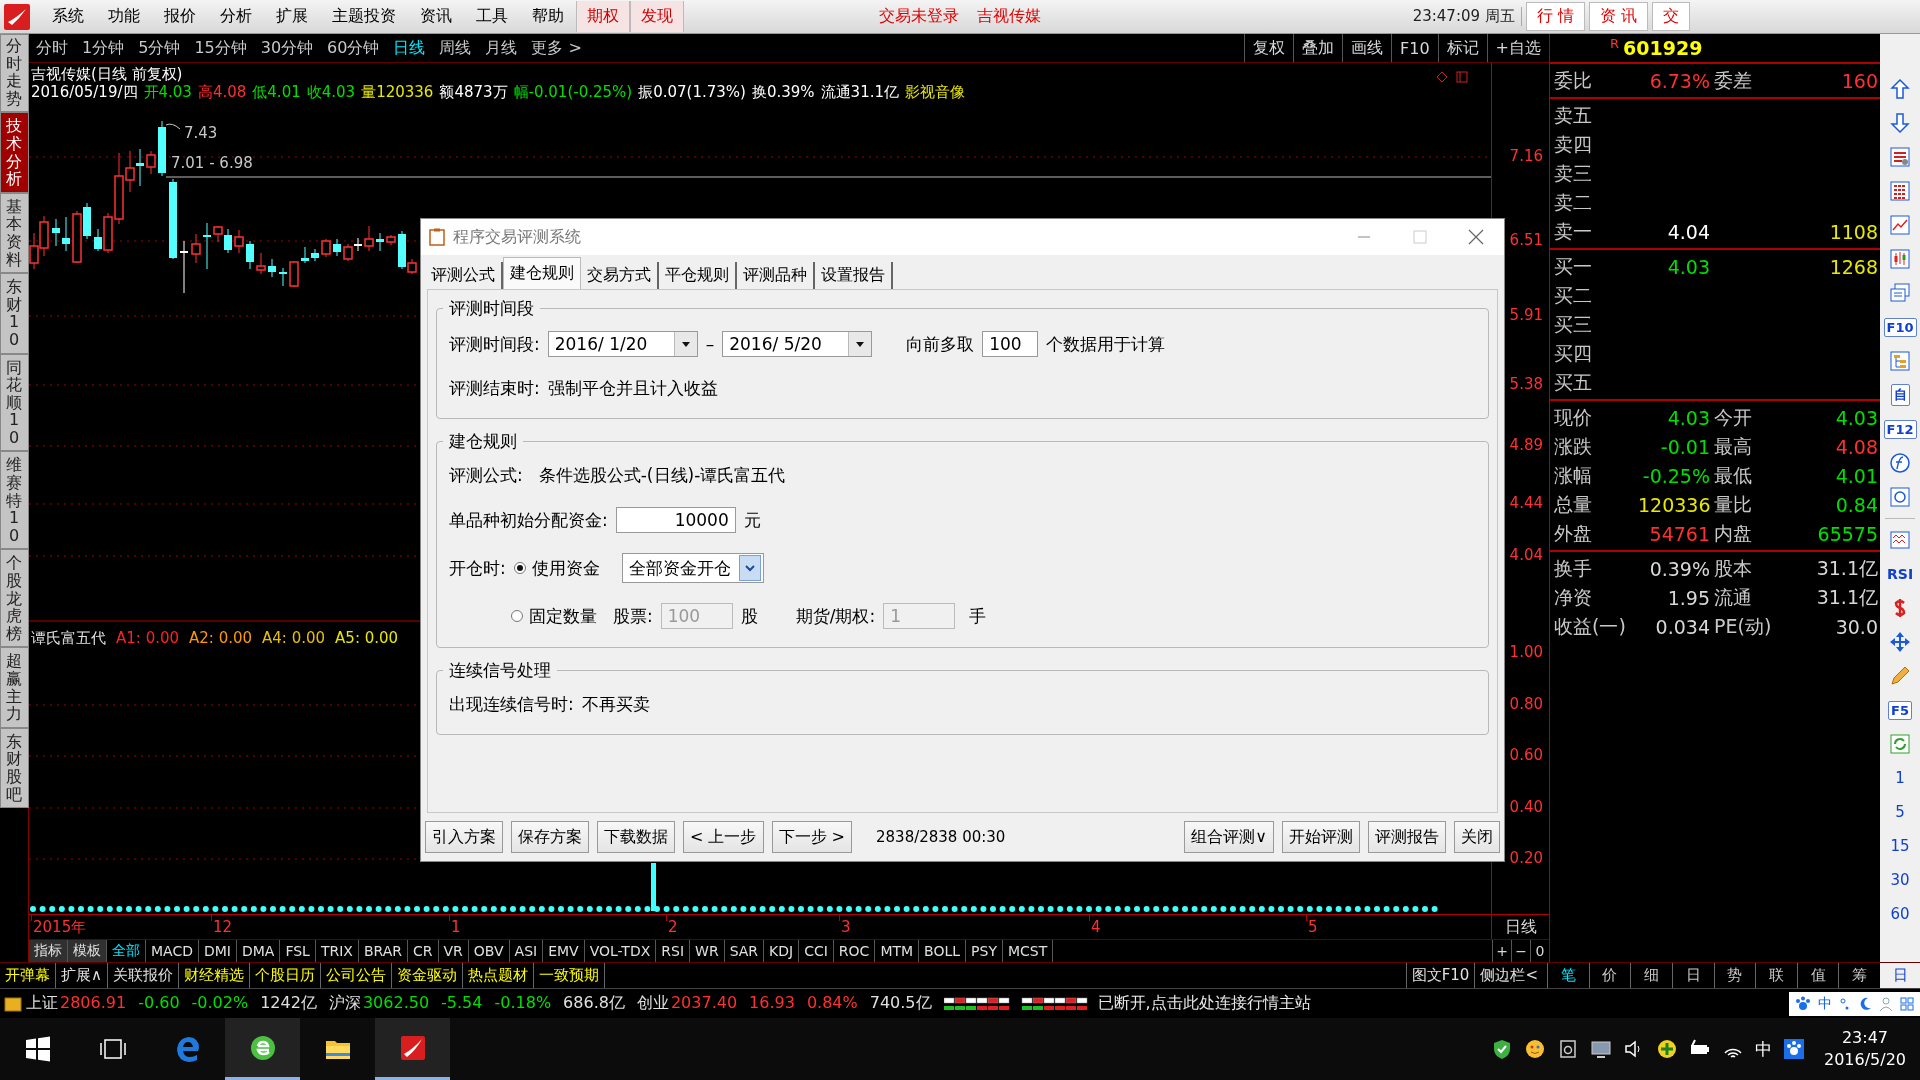 Image resolution: width=1920 pixels, height=1080 pixels. What do you see at coordinates (1865, 1038) in the screenshot?
I see `taskbar-time: 23:47` at bounding box center [1865, 1038].